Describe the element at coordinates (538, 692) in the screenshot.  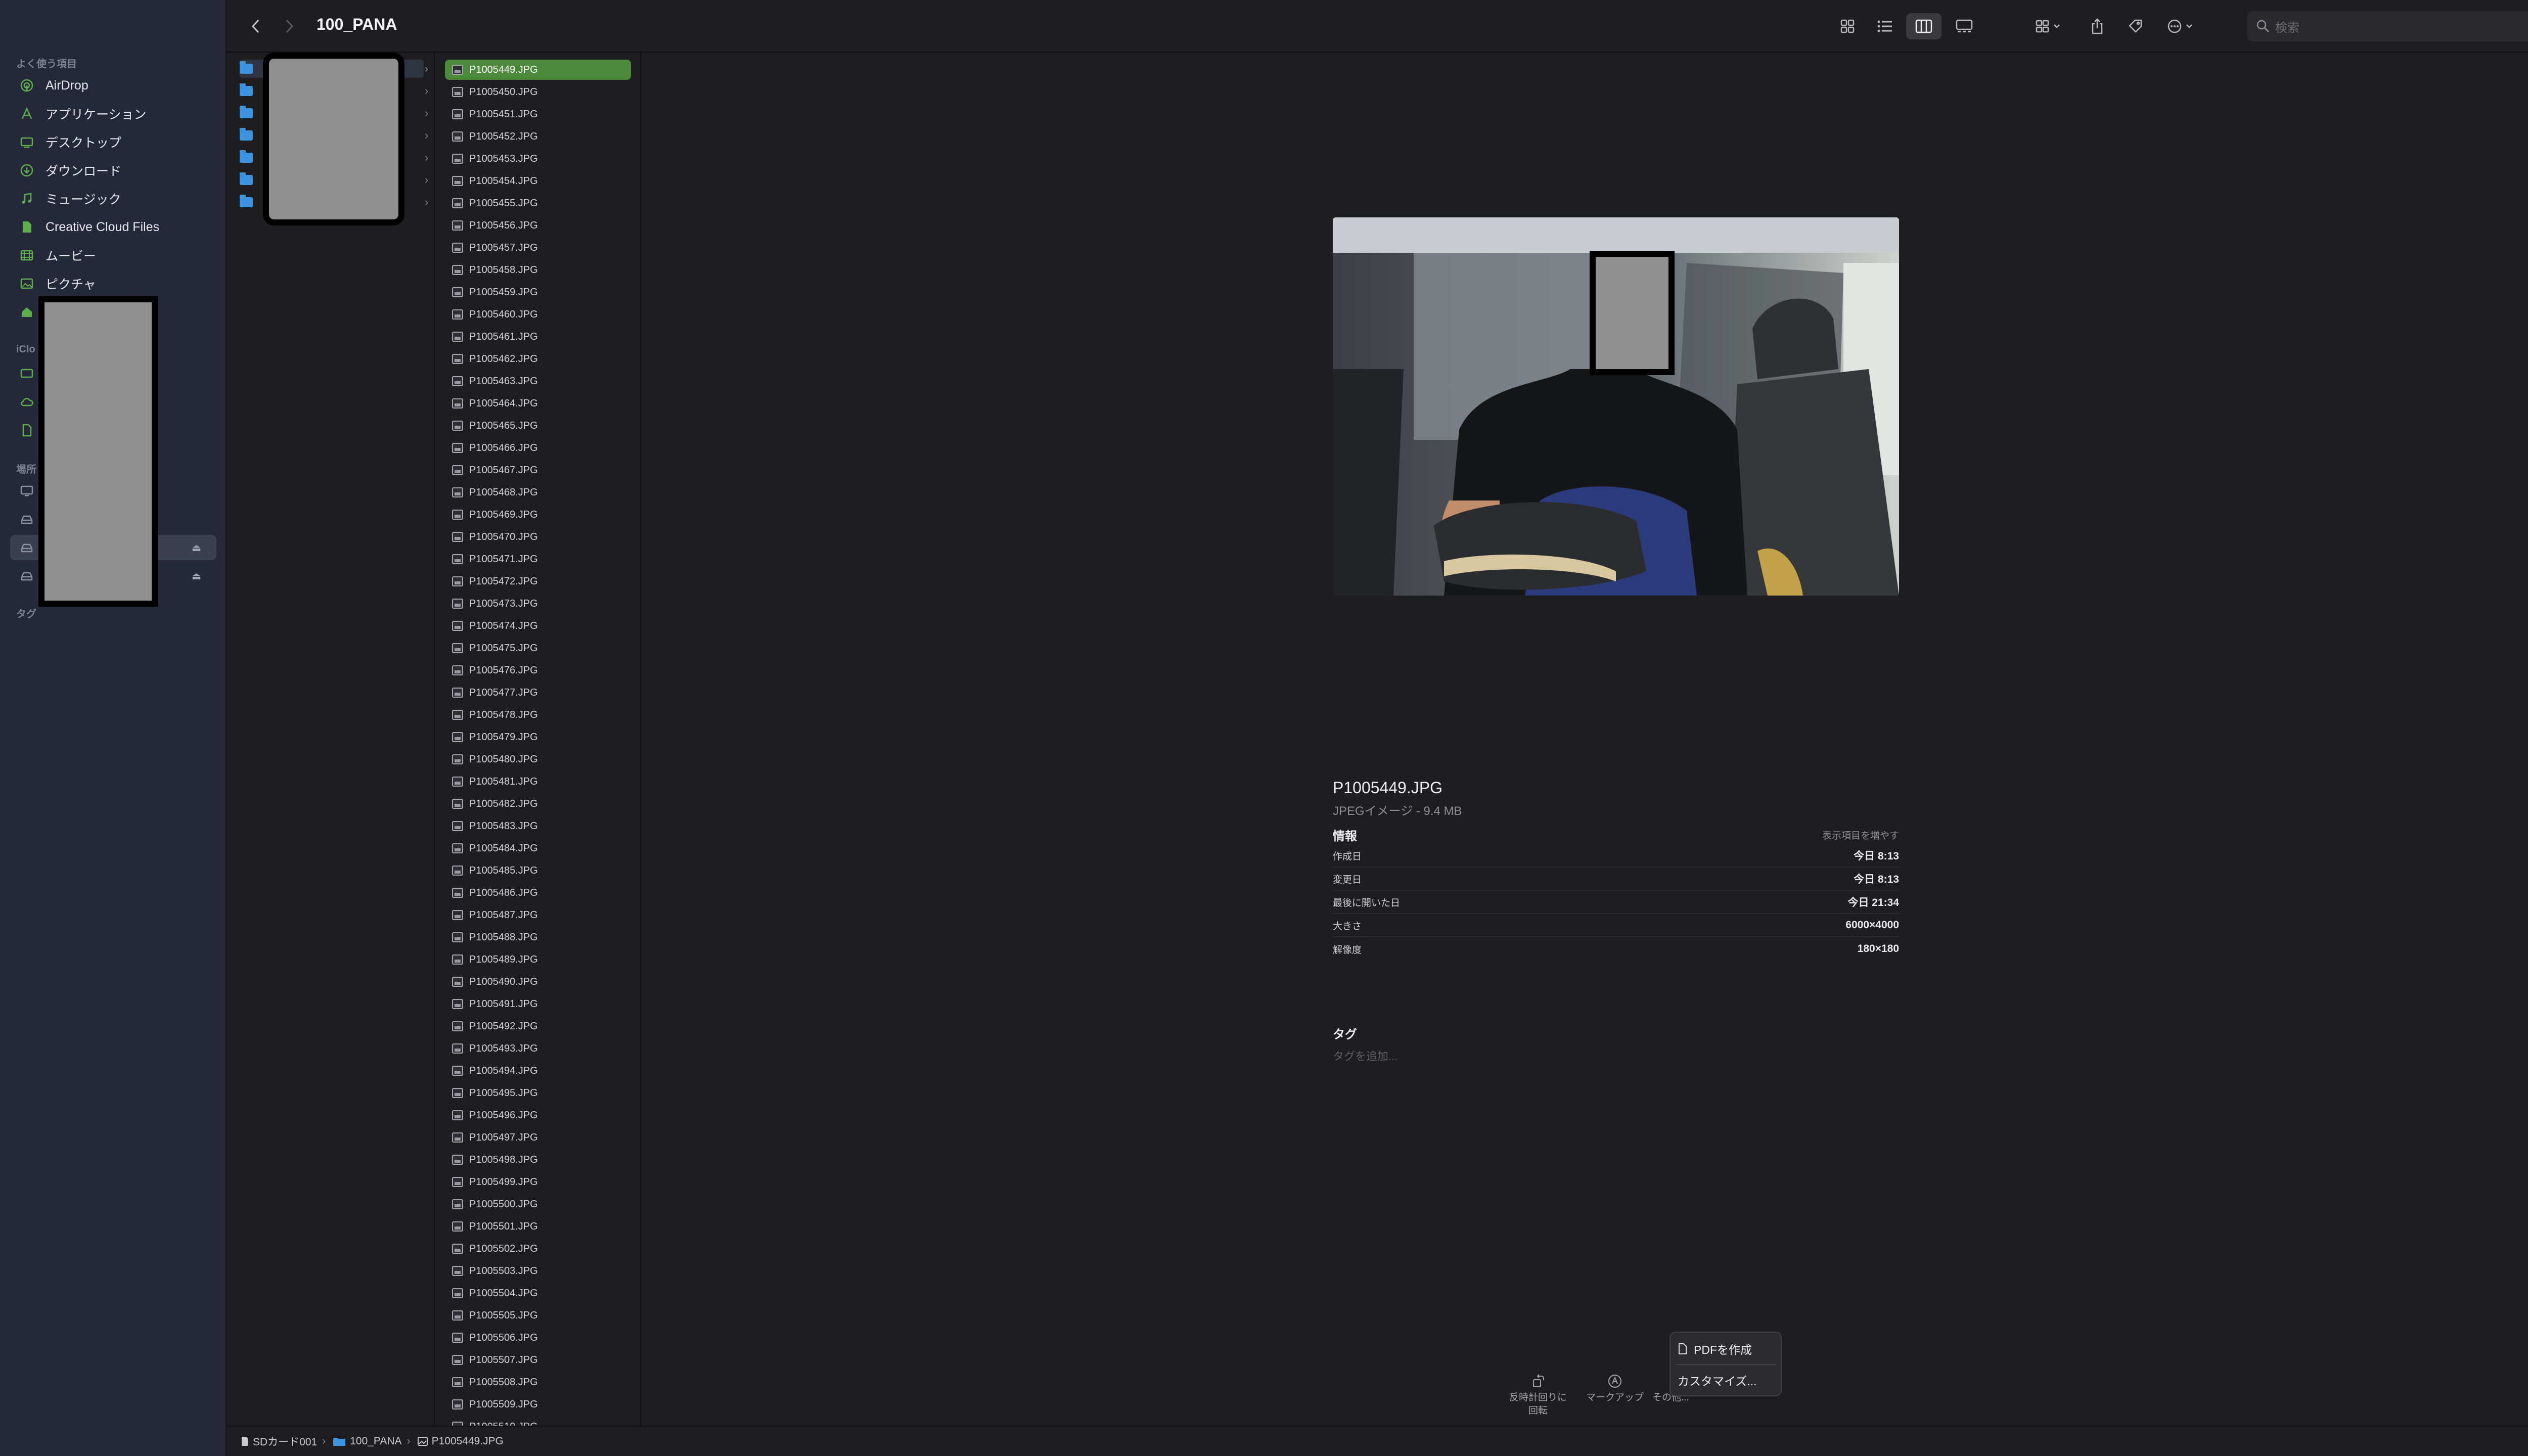
I see `file-row: P1005477.JPG` at that location.